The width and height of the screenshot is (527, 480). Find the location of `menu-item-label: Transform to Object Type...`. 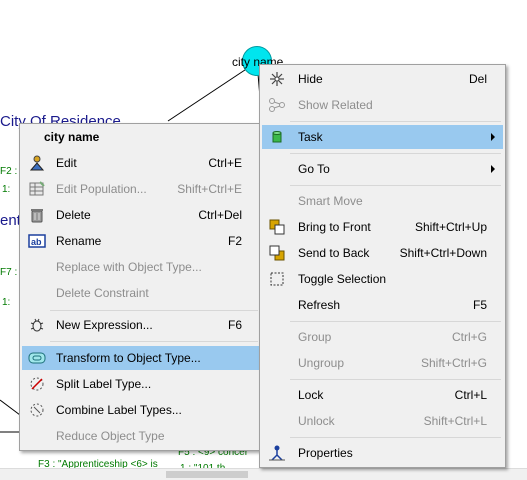

menu-item-label: Transform to Object Type... is located at coordinates (128, 358).